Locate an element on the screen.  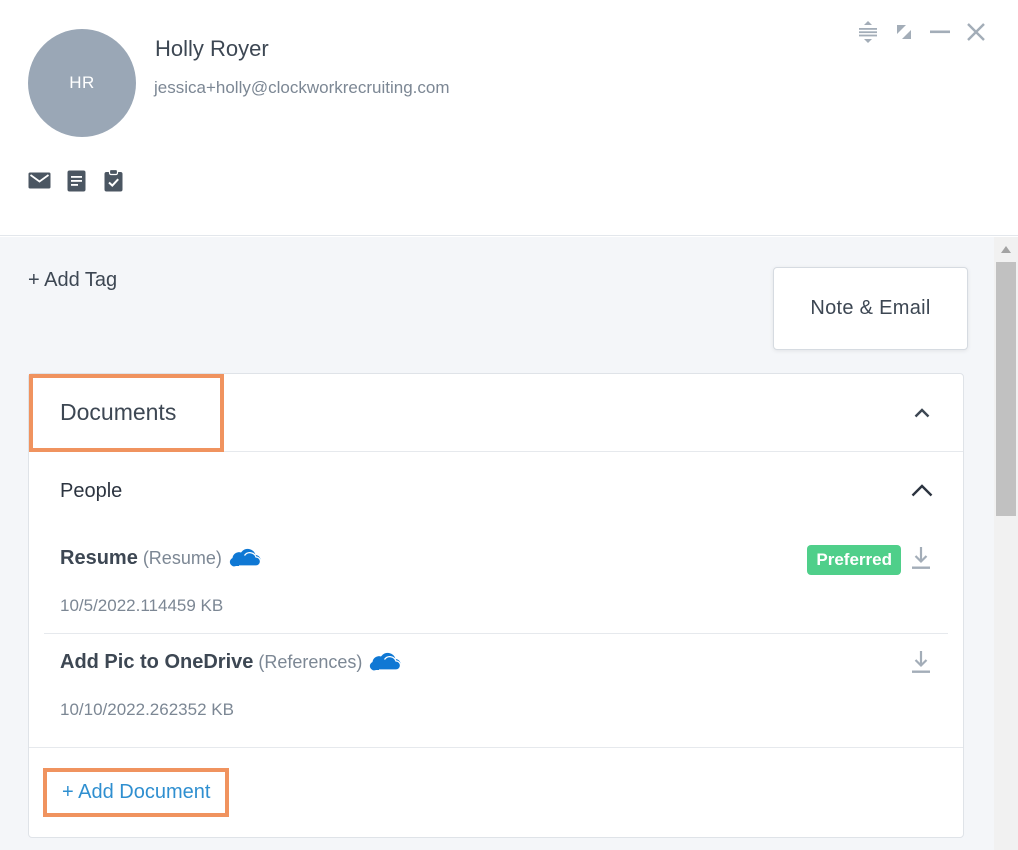
preferred-badge: Preferred is located at coordinates (854, 560).